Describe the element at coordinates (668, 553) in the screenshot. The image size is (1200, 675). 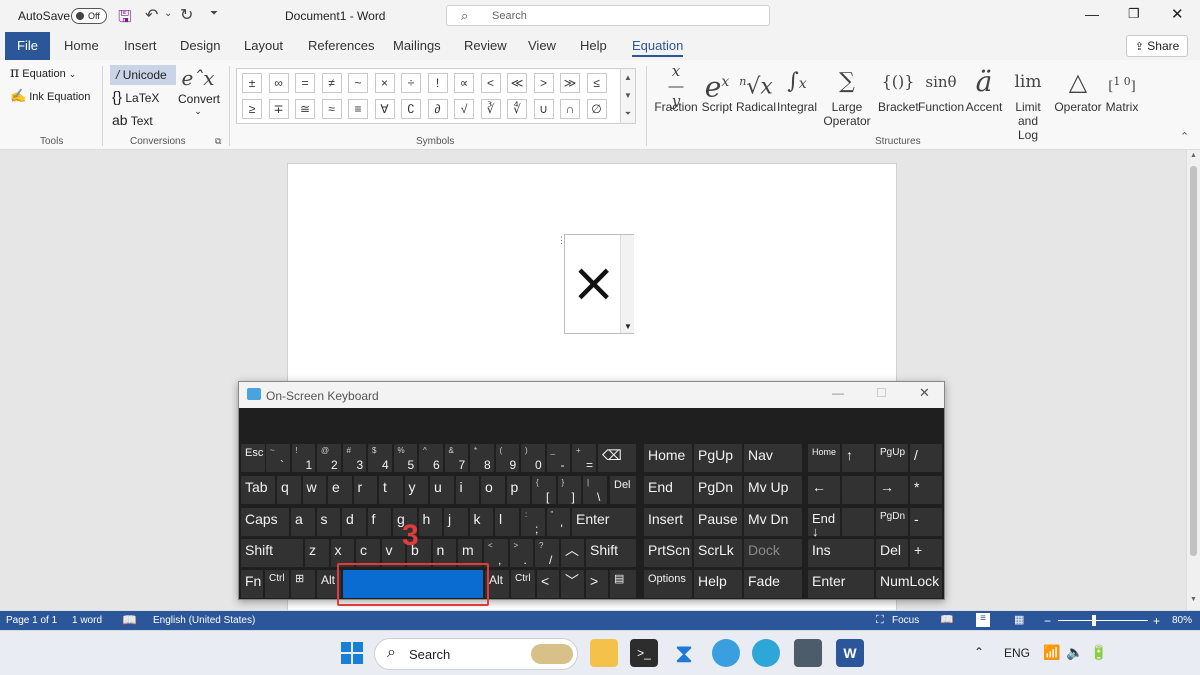
I see `prtscn-key: PrtScn` at that location.